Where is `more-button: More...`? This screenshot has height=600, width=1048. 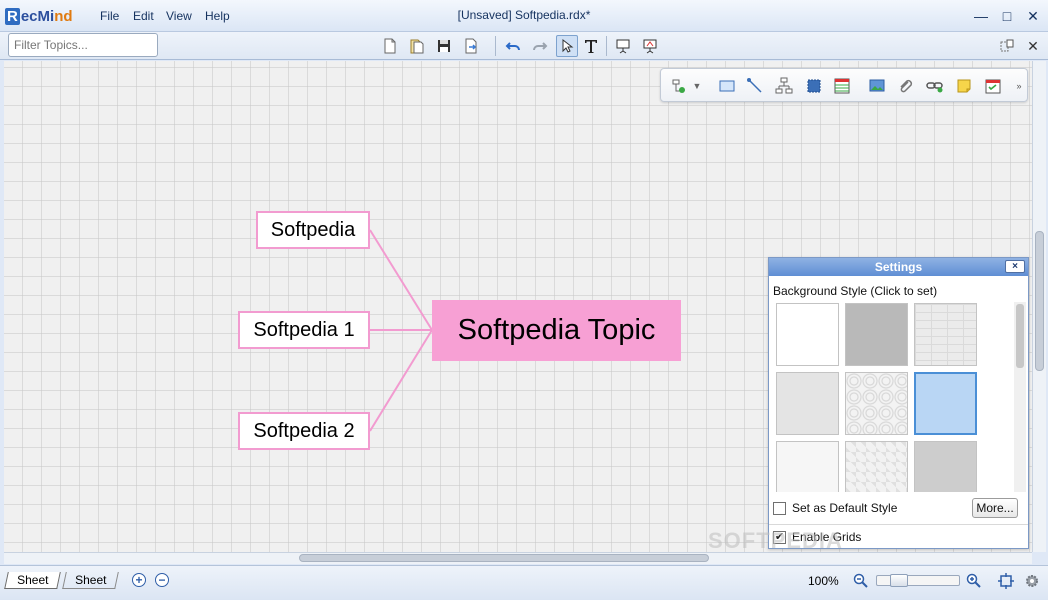
more-button: More... is located at coordinates (995, 508).